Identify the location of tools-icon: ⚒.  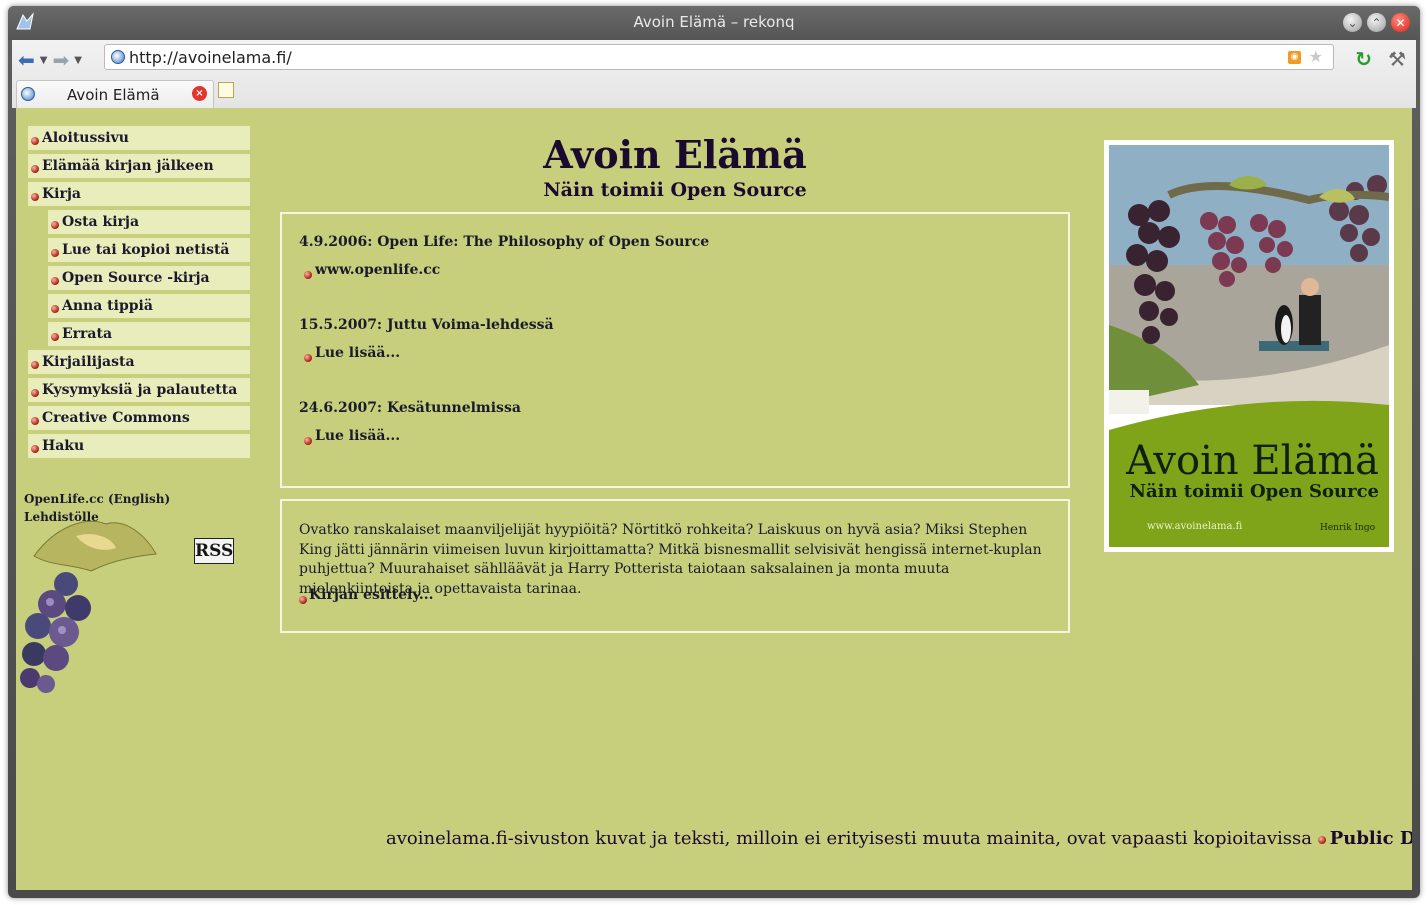
(1397, 59).